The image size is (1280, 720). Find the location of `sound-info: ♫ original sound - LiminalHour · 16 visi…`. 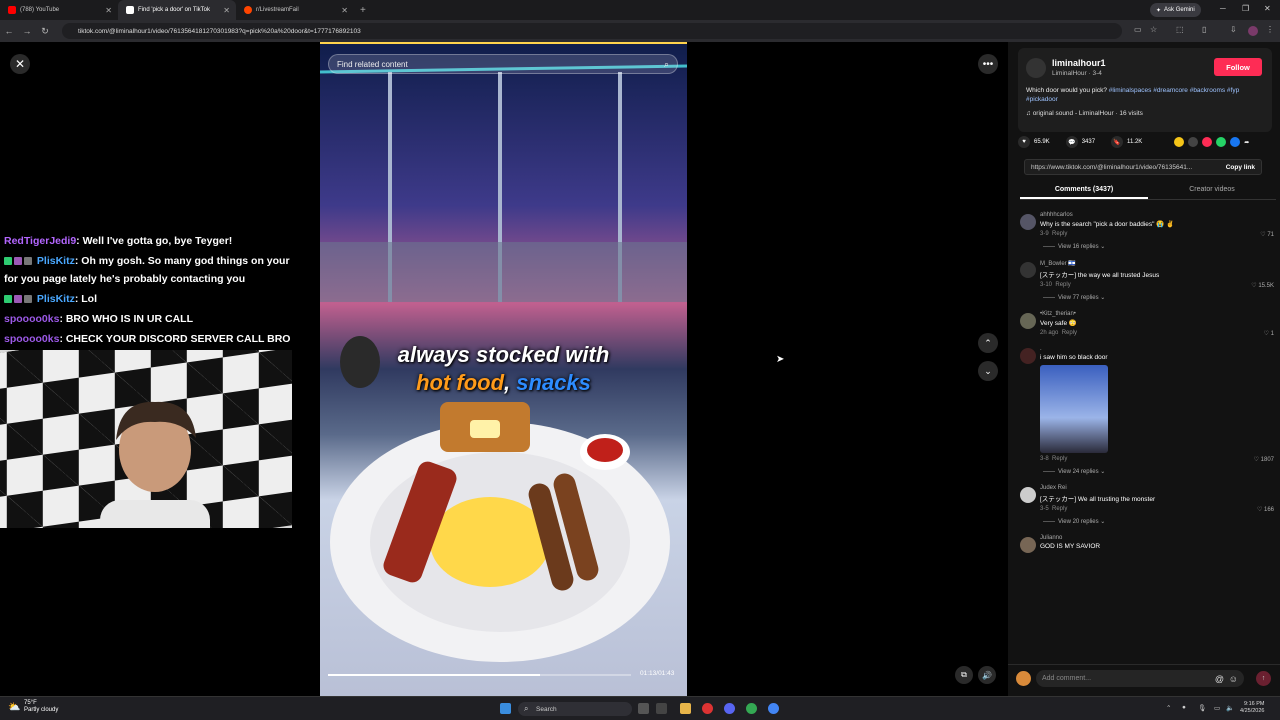

sound-info: ♫ original sound - LiminalHour · 16 visi… is located at coordinates (1084, 113).